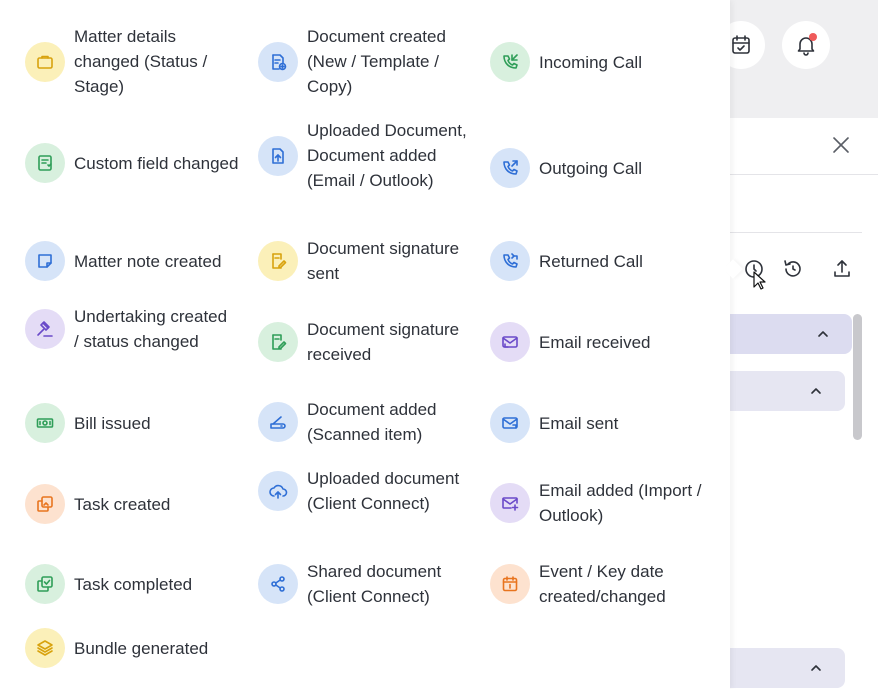 Image resolution: width=878 pixels, height=689 pixels. Describe the element at coordinates (279, 342) in the screenshot. I see `signature-received-icon` at that location.